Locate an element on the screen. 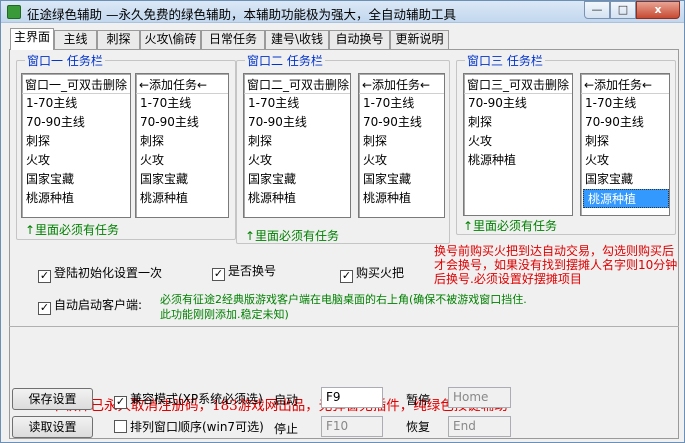 Image resolution: width=685 pixels, height=443 pixels. list-header: 窗口三_可双击删除 is located at coordinates (518, 84).